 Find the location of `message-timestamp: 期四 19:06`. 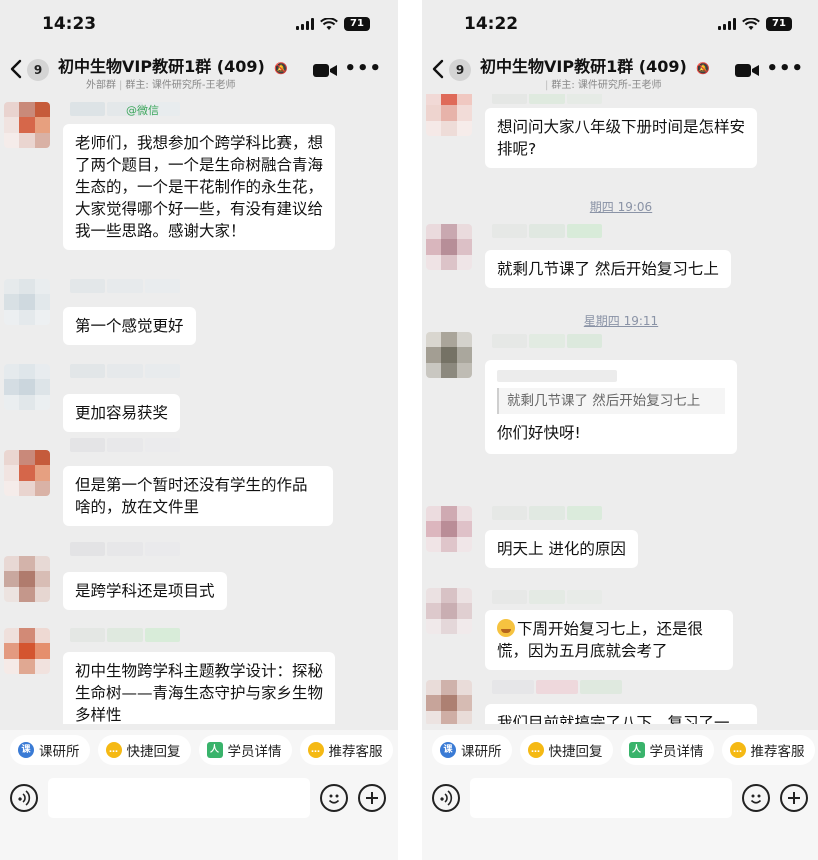

message-timestamp: 期四 19:06 is located at coordinates (621, 207).